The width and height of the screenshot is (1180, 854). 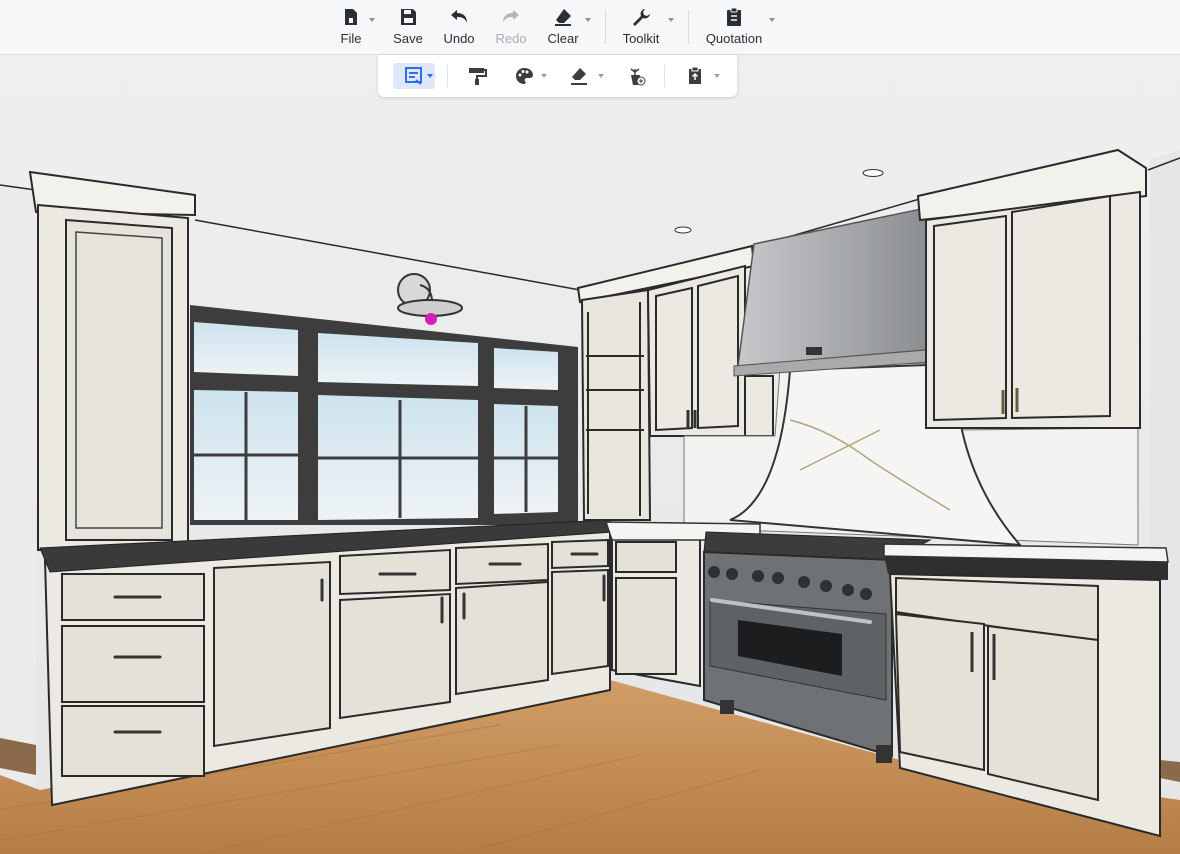 I want to click on quotation-label: Quotation, so click(x=734, y=38).